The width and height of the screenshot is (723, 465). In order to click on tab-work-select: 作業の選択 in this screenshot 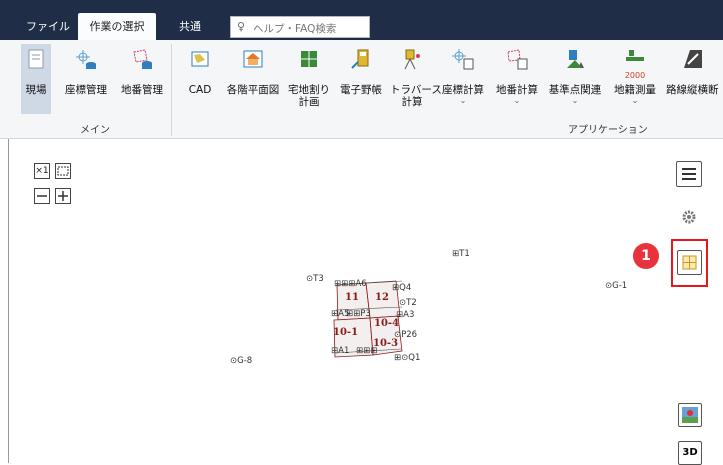, I will do `click(117, 26)`.